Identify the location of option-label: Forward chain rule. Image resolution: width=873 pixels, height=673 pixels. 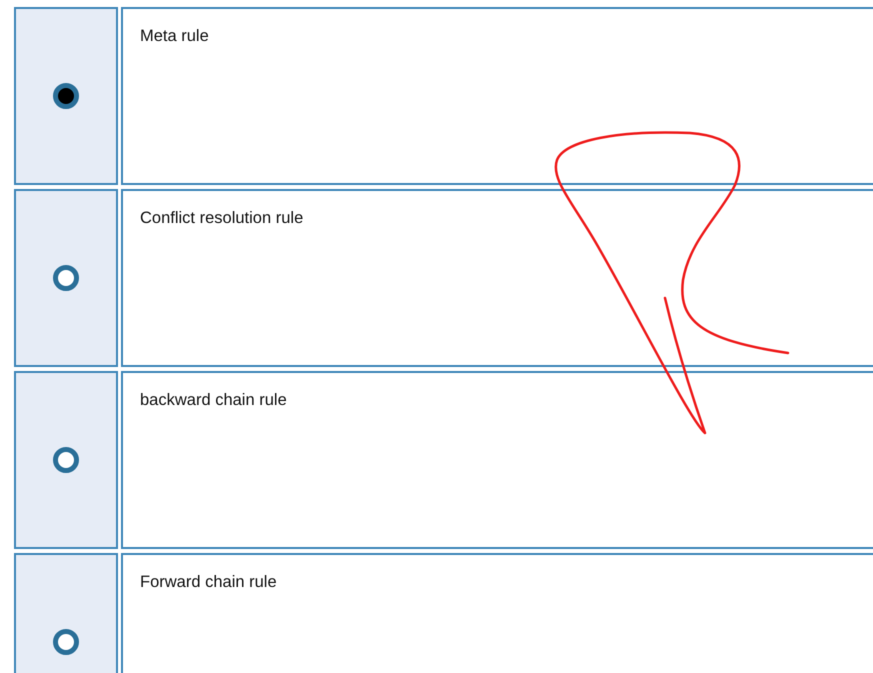
(208, 582).